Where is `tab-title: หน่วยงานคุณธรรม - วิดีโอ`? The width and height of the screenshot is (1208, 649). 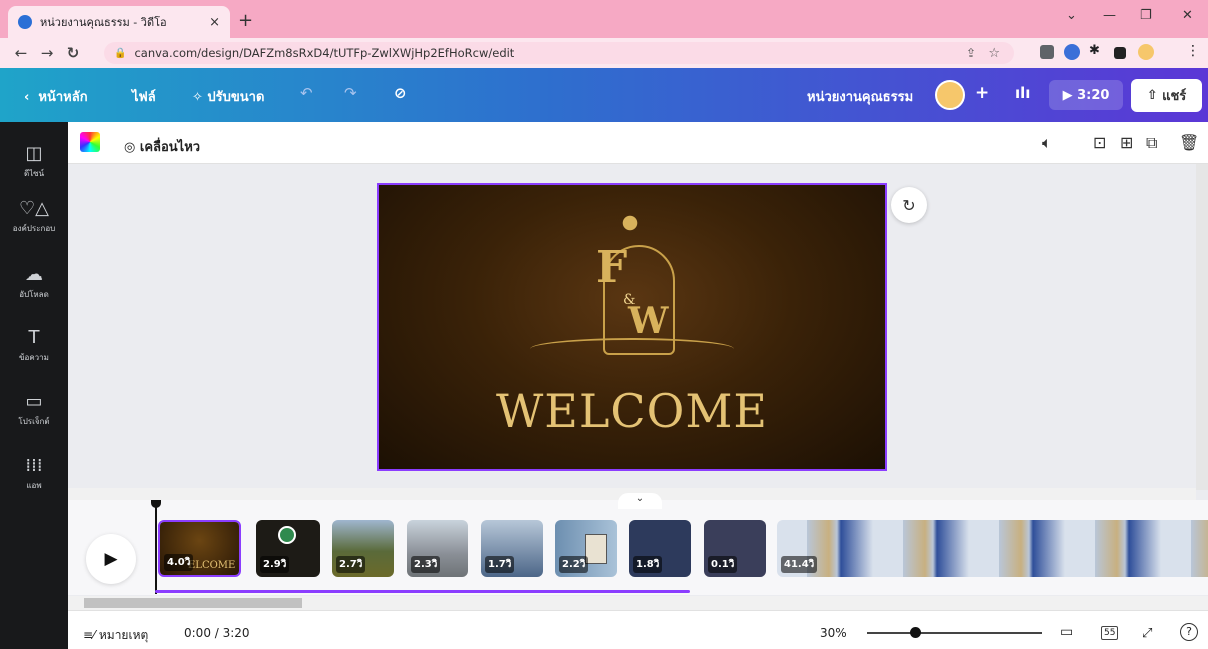 tab-title: หน่วยงานคุณธรรม - วิดีโอ is located at coordinates (103, 22).